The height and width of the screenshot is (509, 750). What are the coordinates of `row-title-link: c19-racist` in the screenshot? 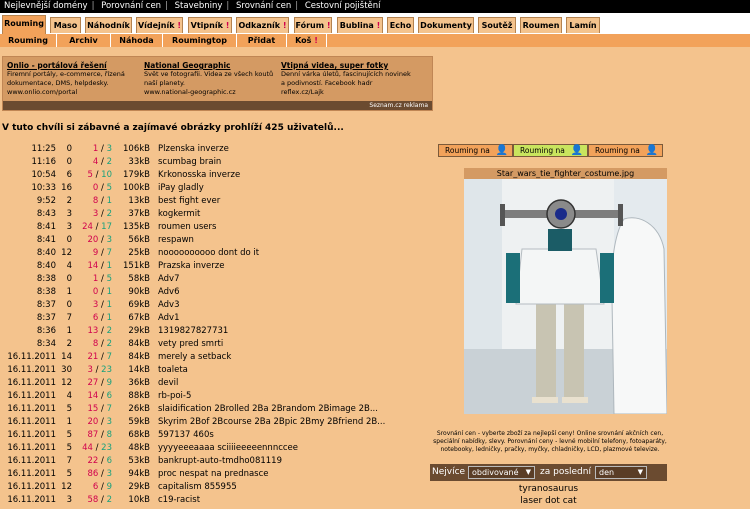 It's located at (179, 500).